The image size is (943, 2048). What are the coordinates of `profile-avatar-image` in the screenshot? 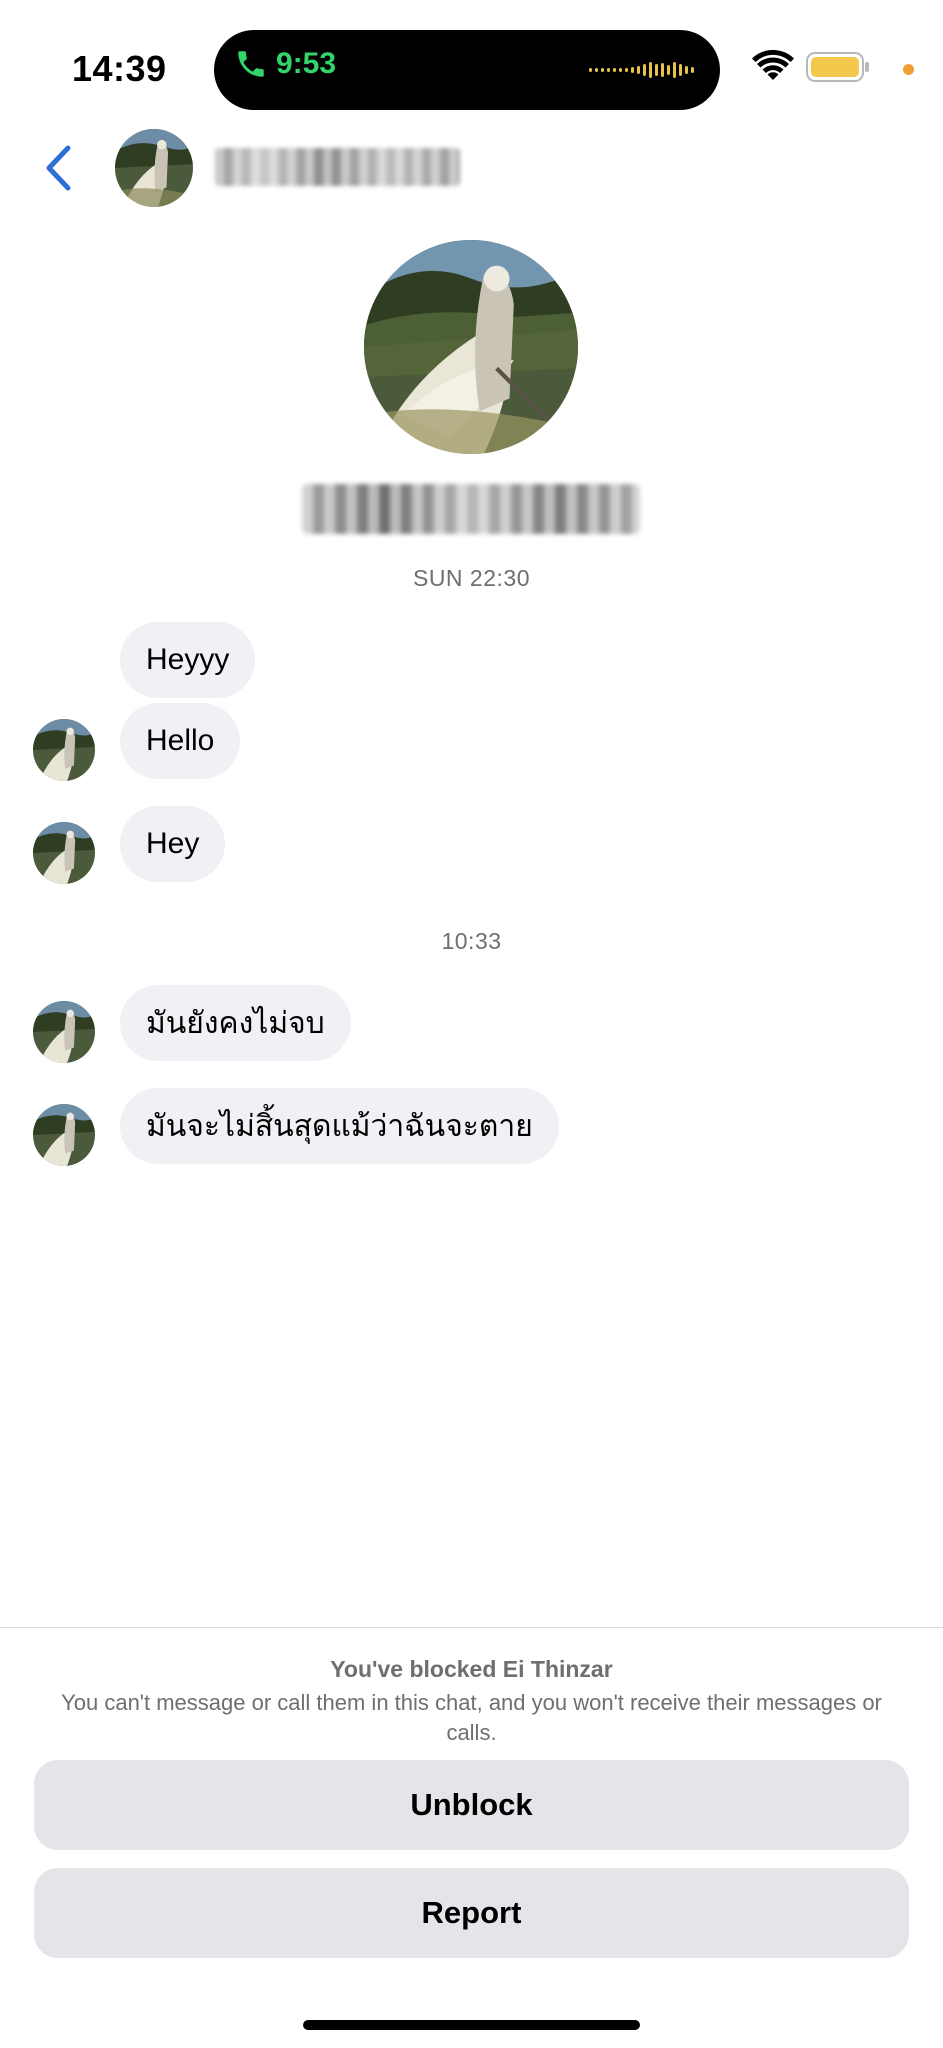 It's located at (471, 347).